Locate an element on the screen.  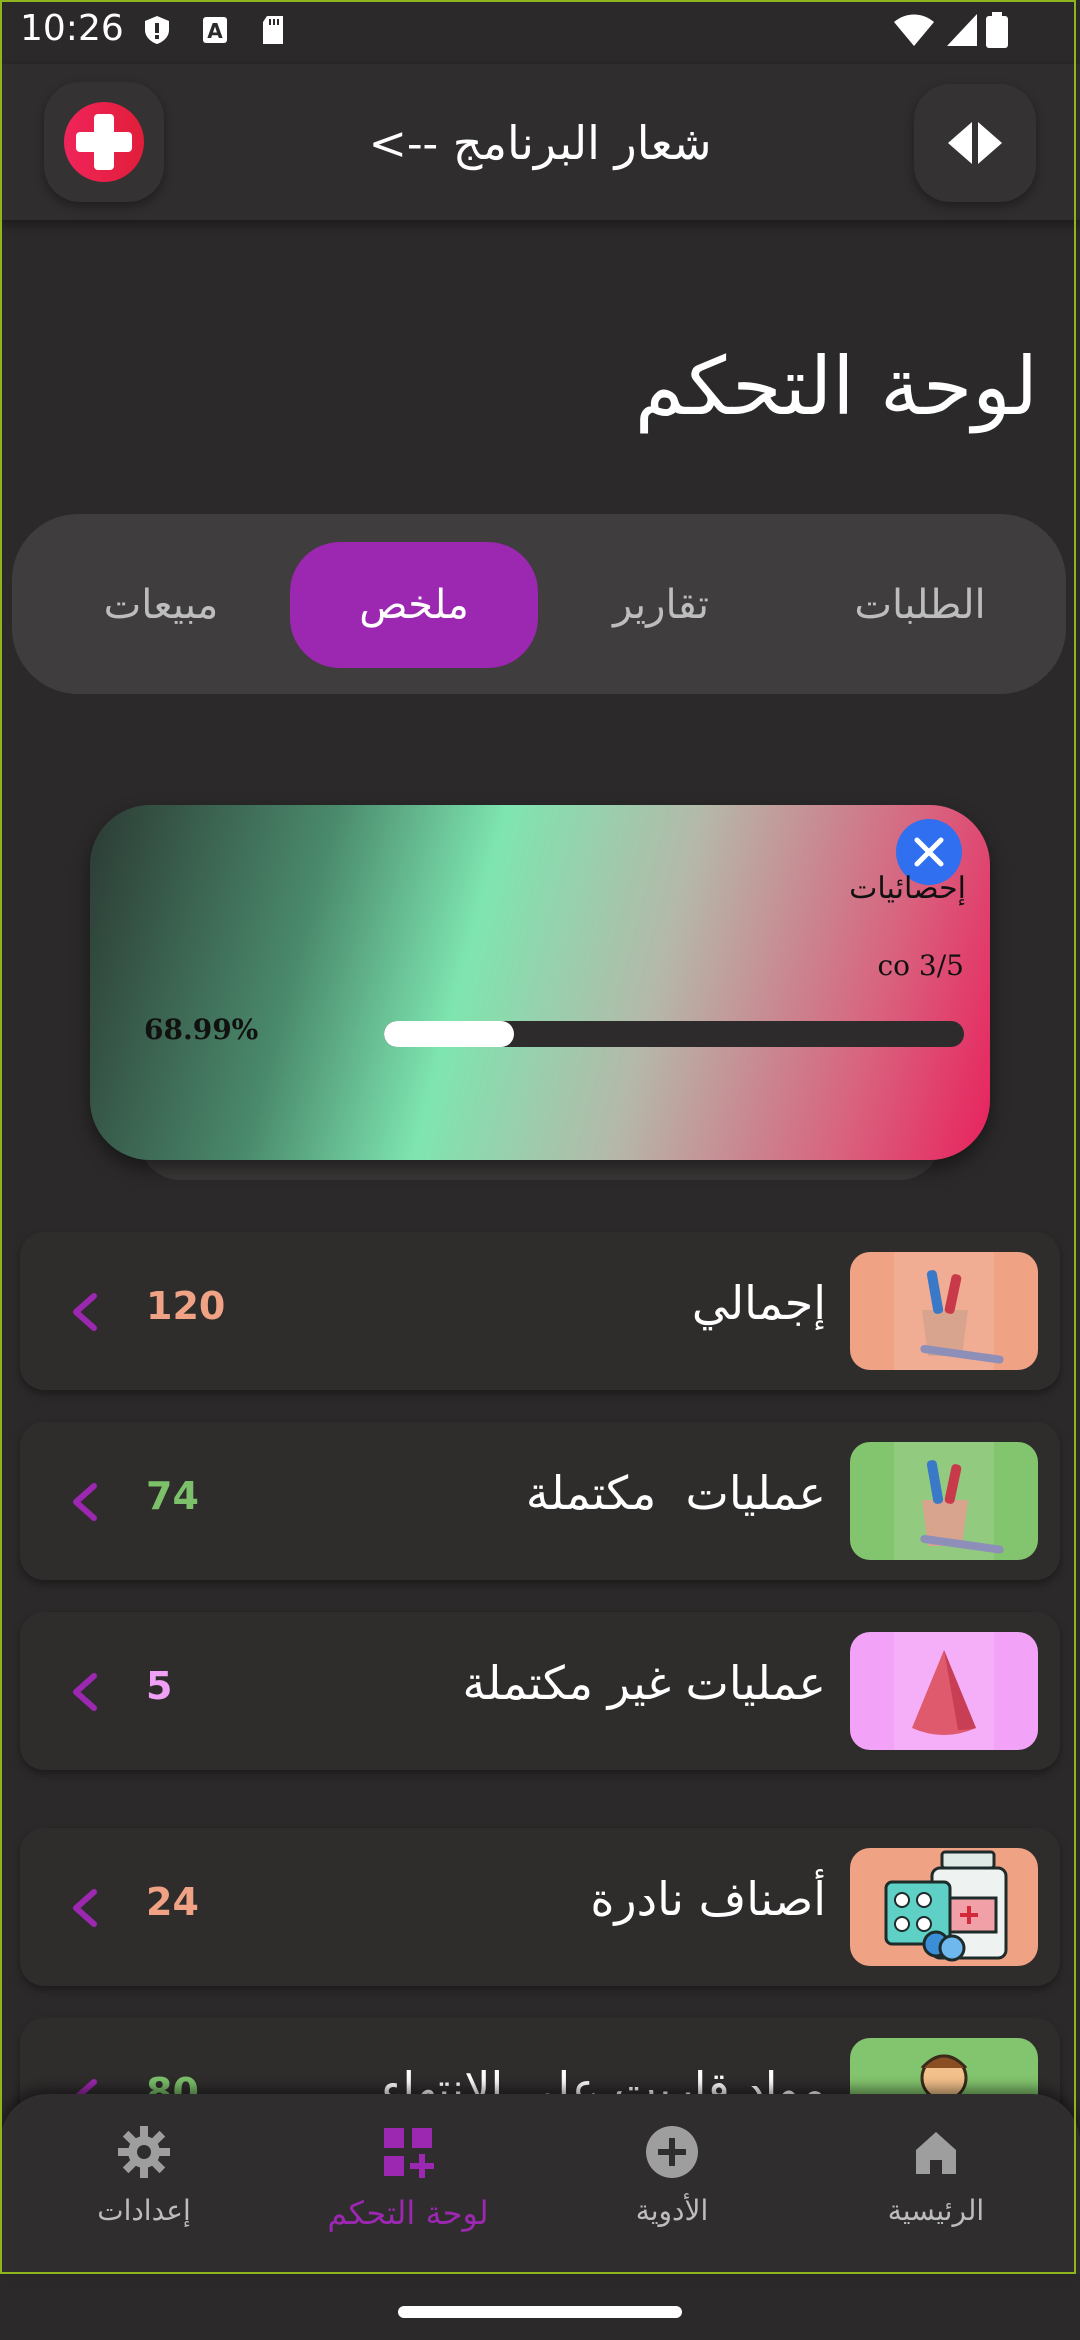
list-item-value: 24 is located at coordinates (172, 1902).